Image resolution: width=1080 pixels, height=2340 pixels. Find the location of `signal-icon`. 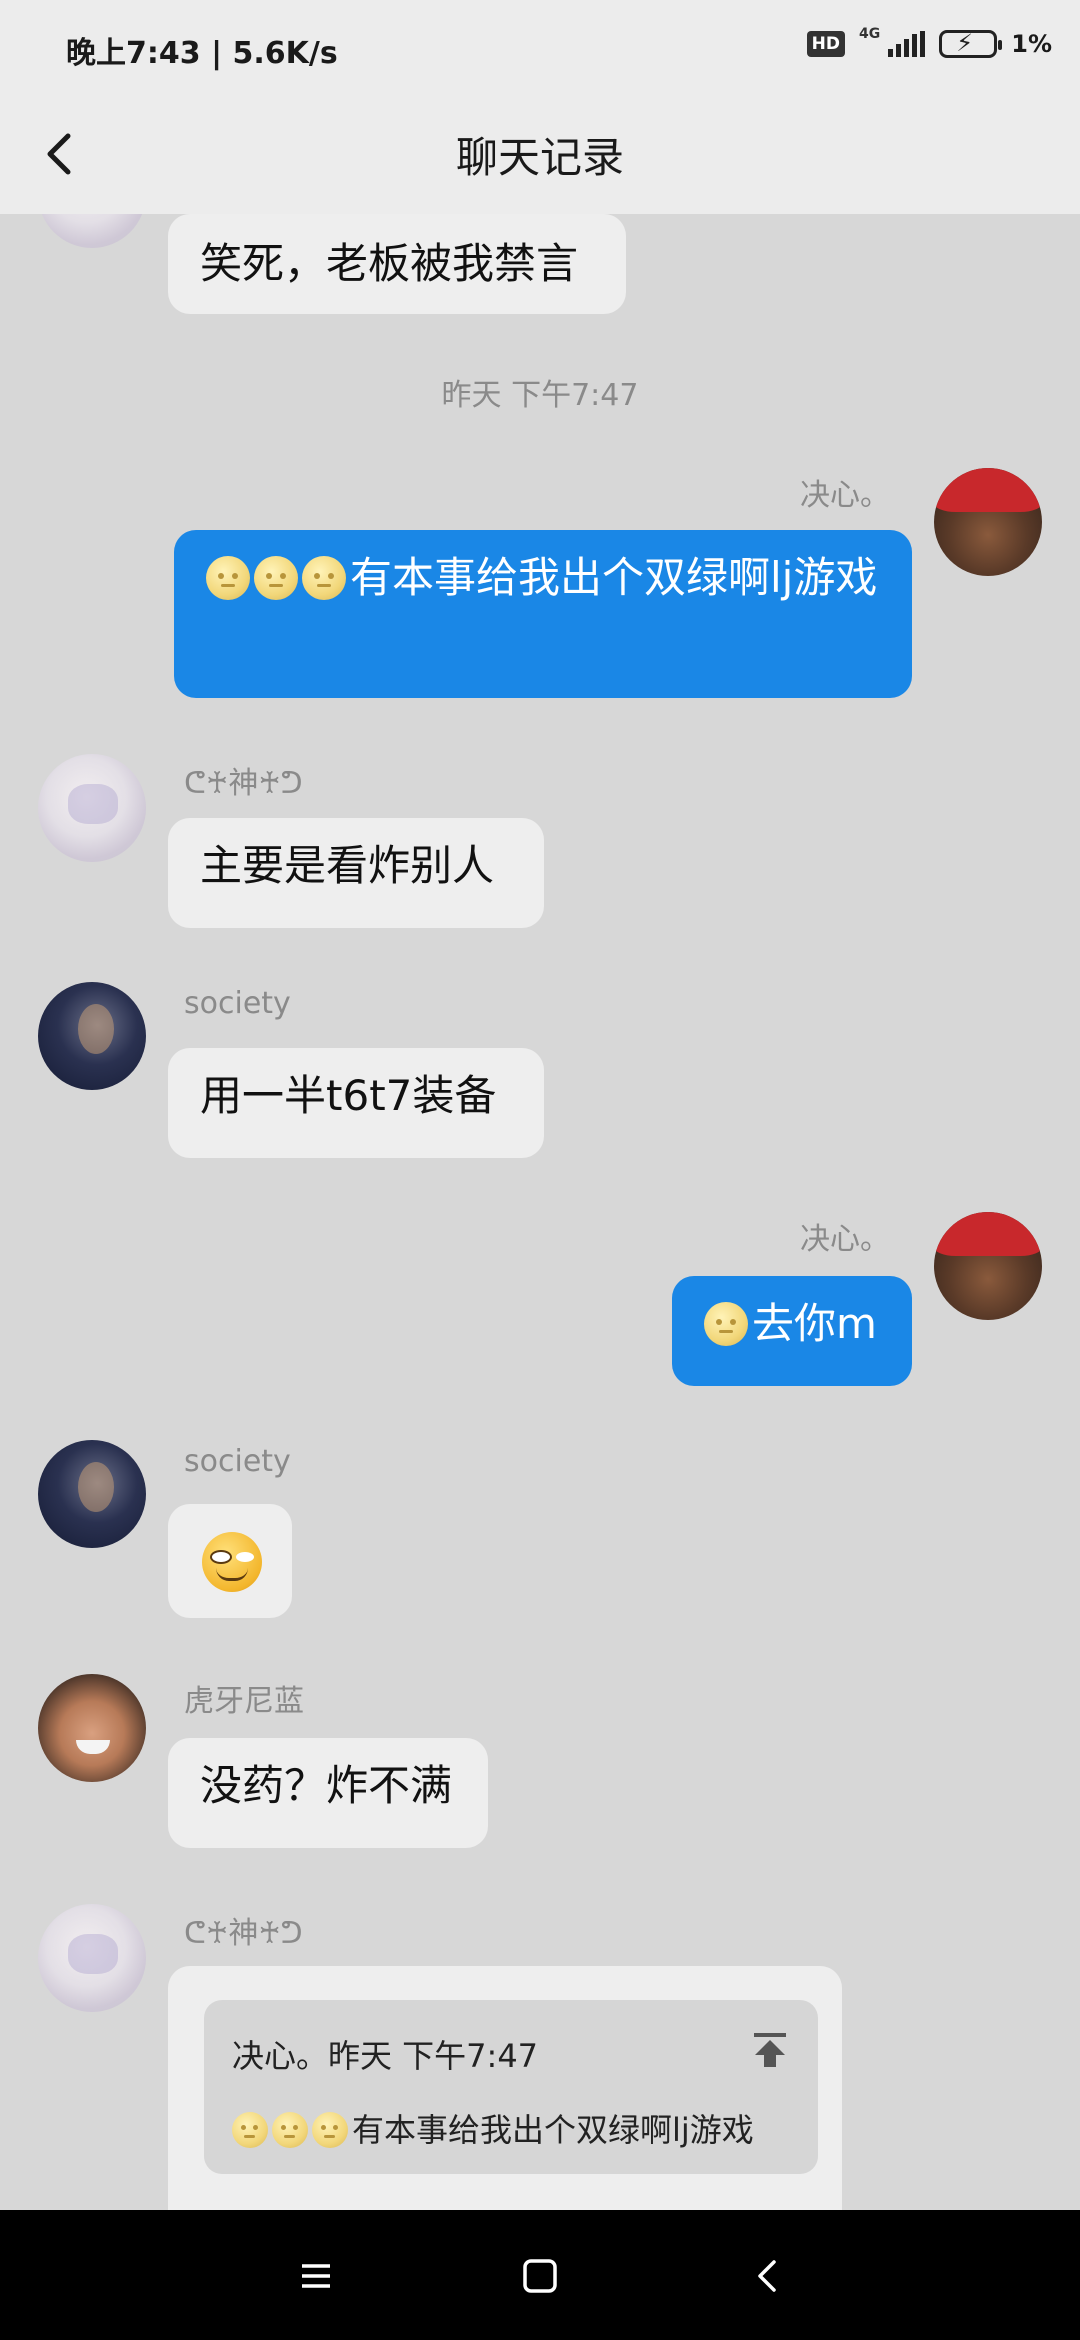

signal-icon is located at coordinates (907, 44).